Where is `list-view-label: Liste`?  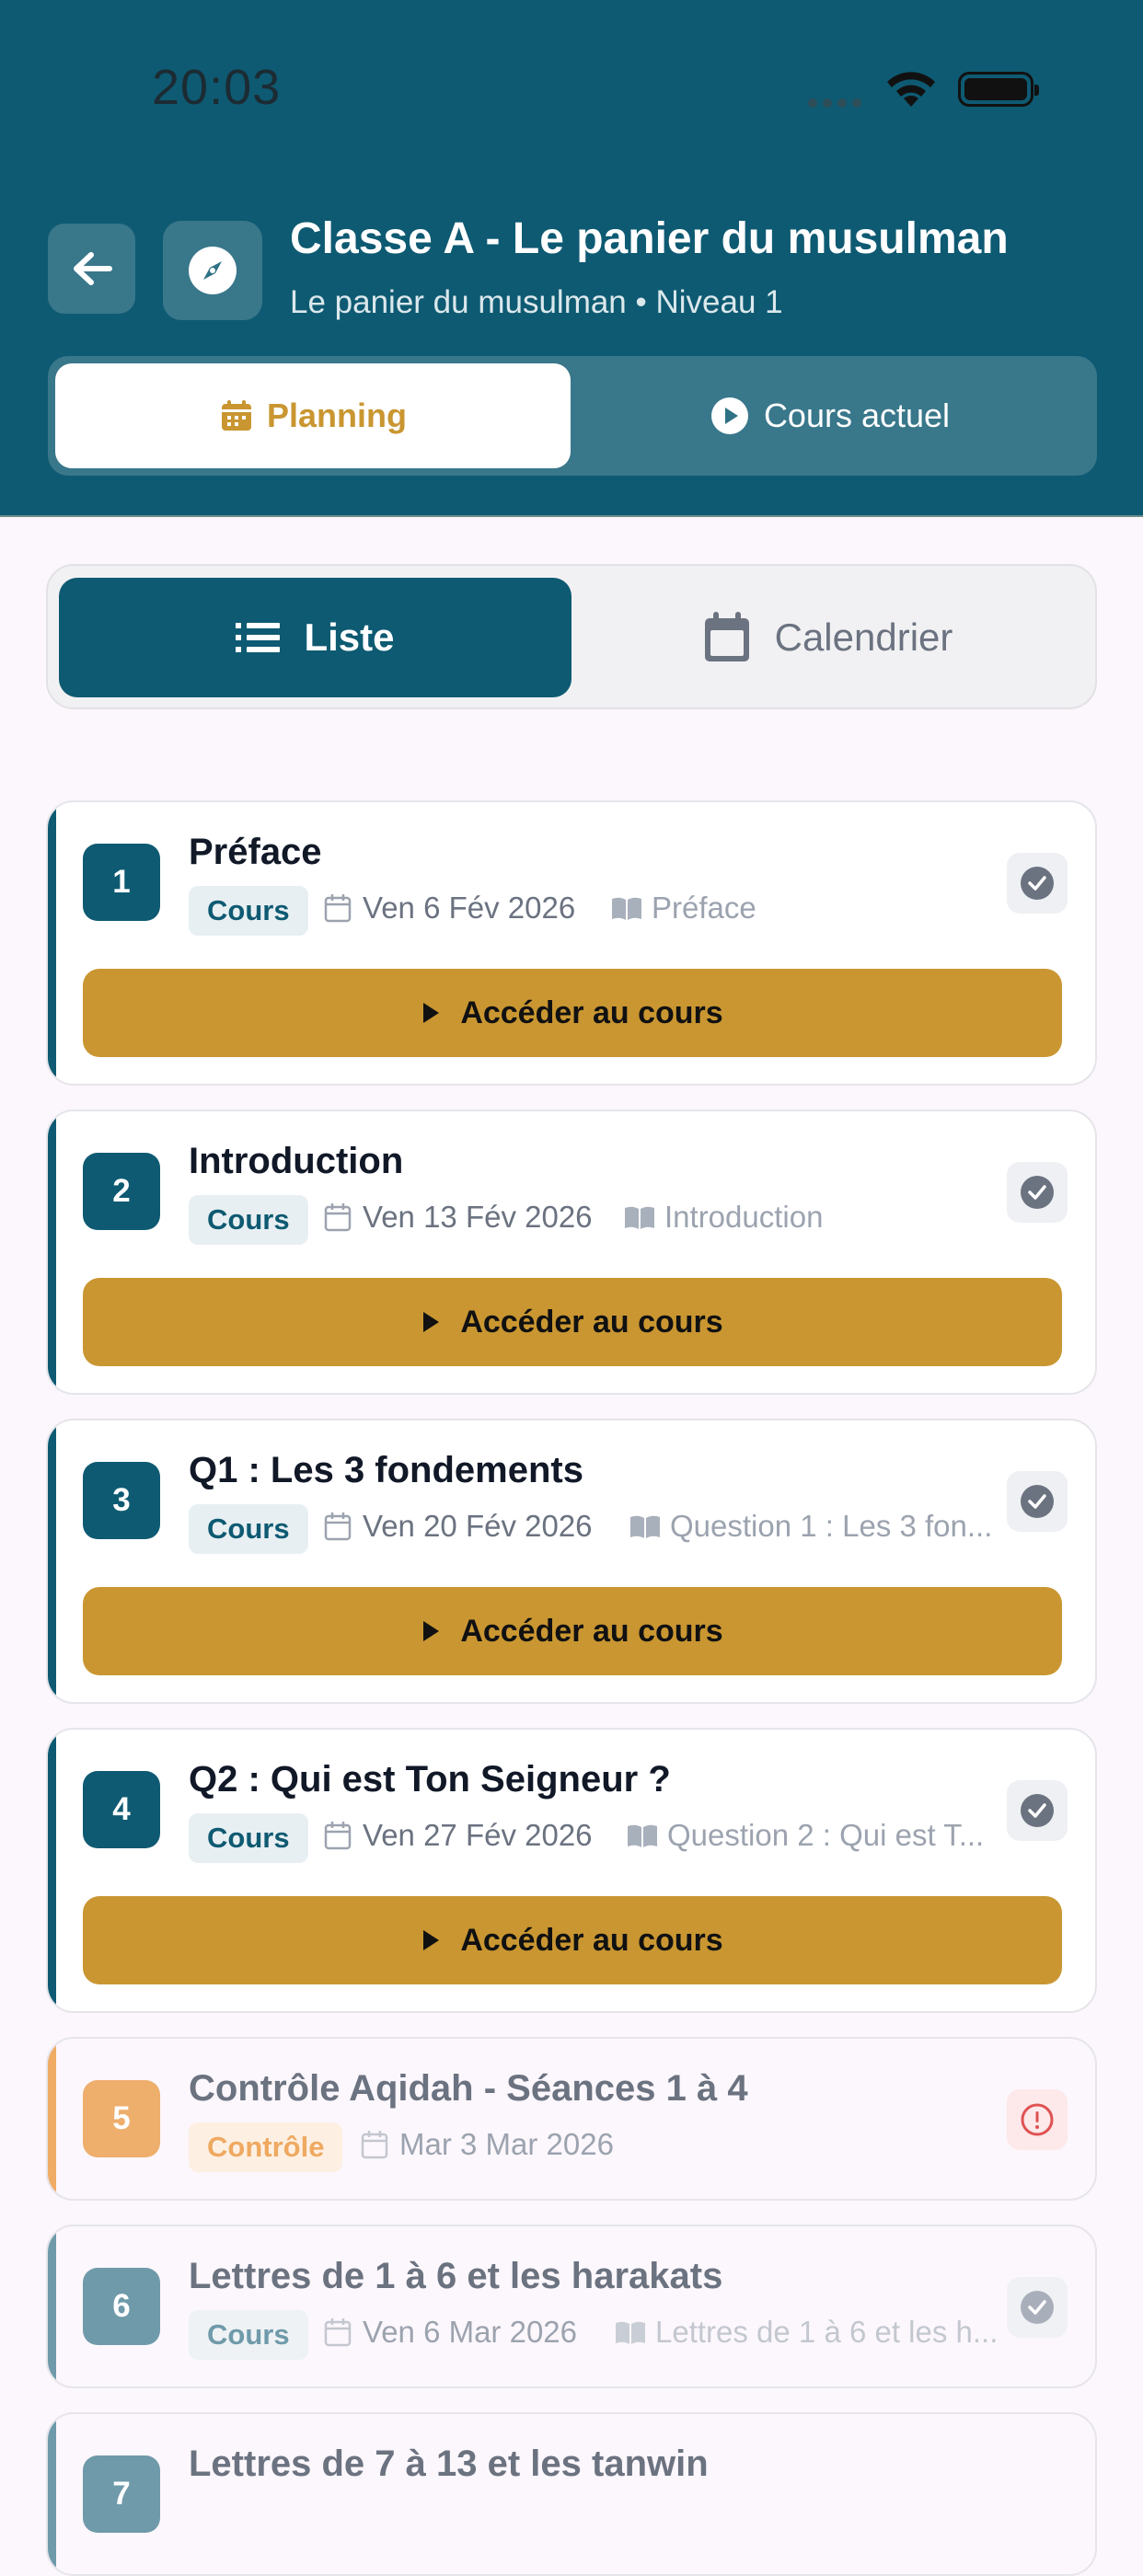 list-view-label: Liste is located at coordinates (350, 637).